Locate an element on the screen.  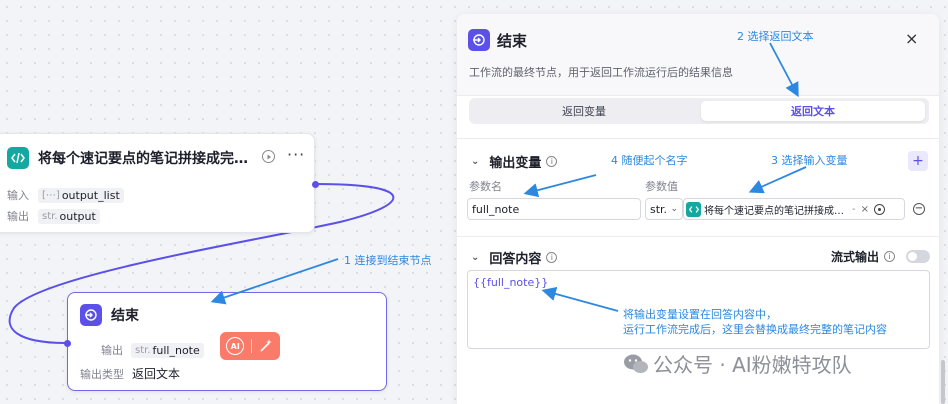
stream-output-toggle is located at coordinates (918, 256).